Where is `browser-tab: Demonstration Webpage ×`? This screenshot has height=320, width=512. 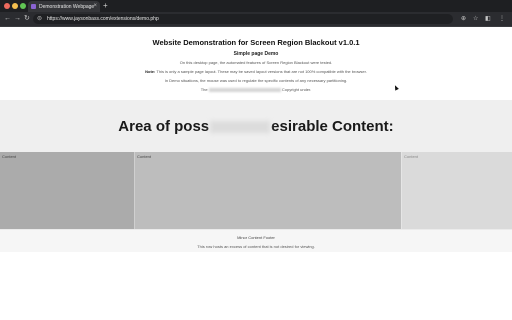 browser-tab: Demonstration Webpage × is located at coordinates (64, 6).